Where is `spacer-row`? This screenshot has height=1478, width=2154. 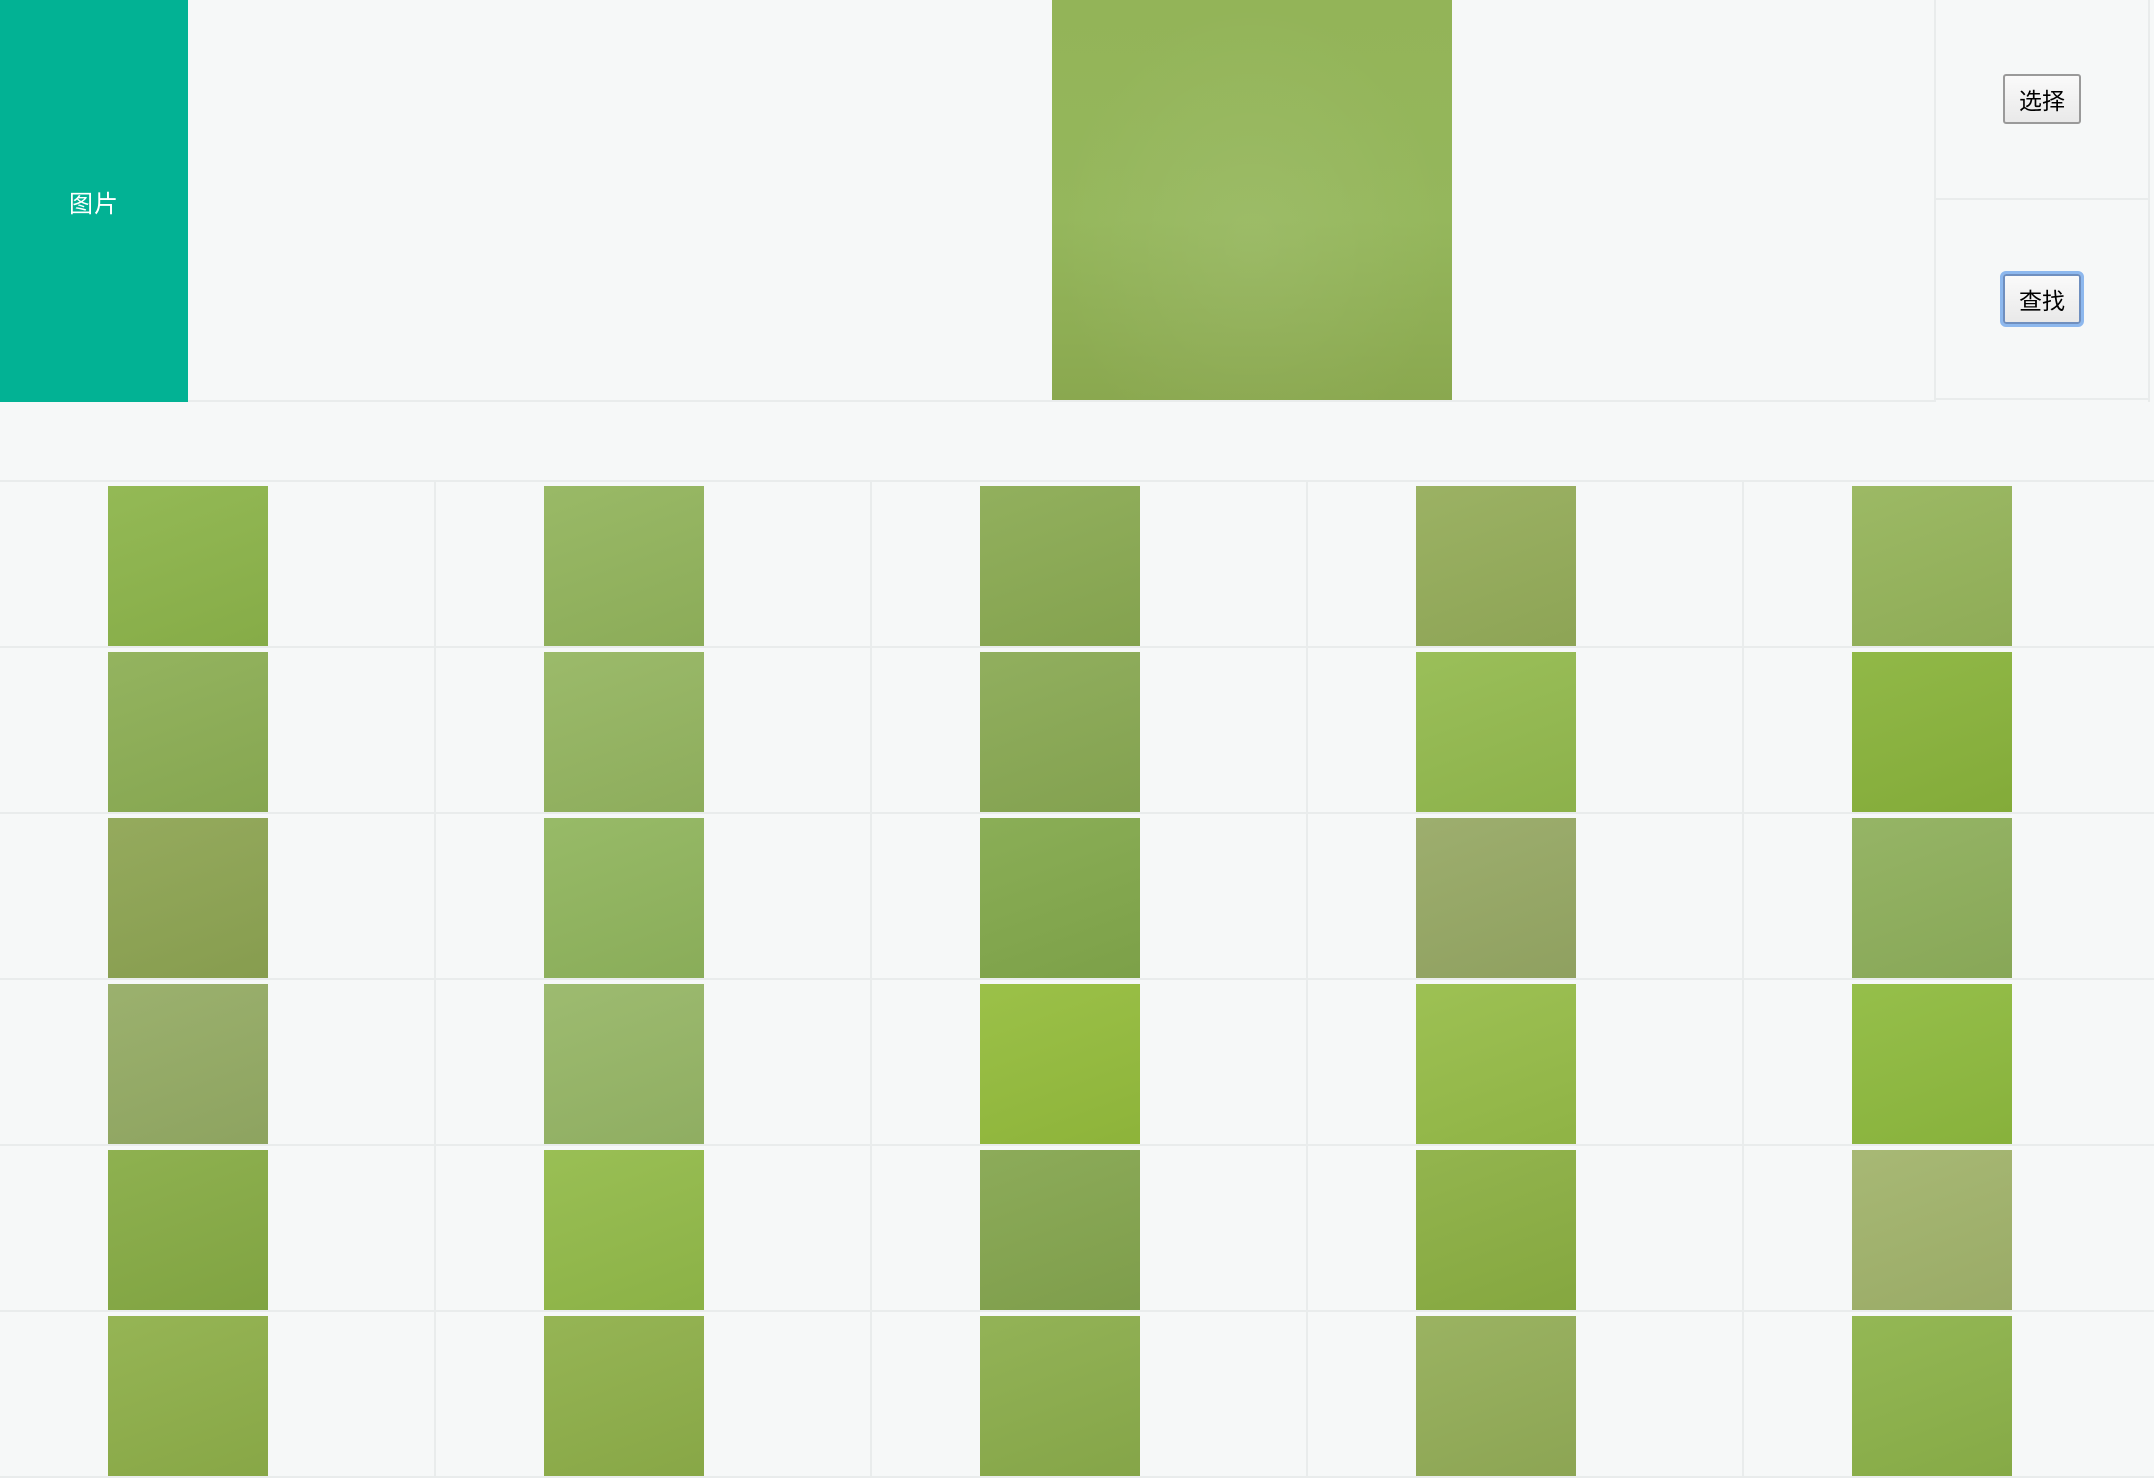
spacer-row is located at coordinates (1077, 442).